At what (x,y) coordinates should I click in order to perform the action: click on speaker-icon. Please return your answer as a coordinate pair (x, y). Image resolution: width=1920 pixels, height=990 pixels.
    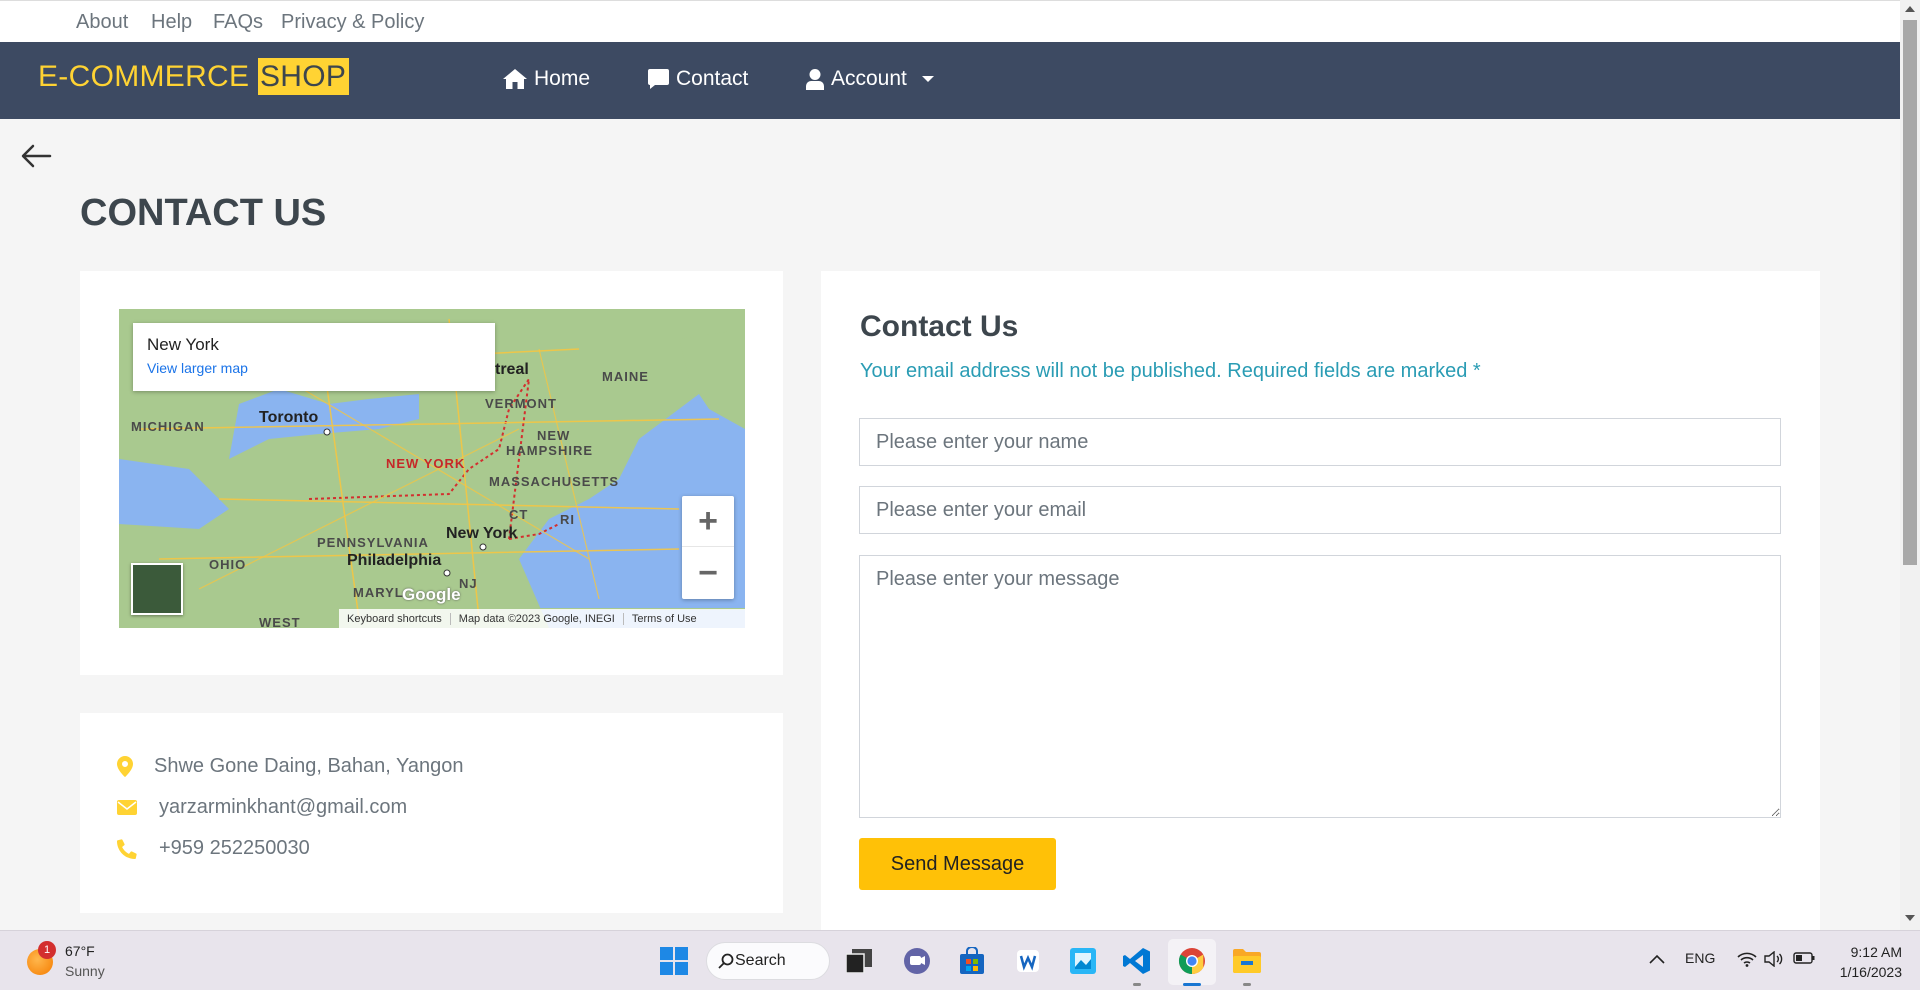
    Looking at the image, I should click on (1773, 959).